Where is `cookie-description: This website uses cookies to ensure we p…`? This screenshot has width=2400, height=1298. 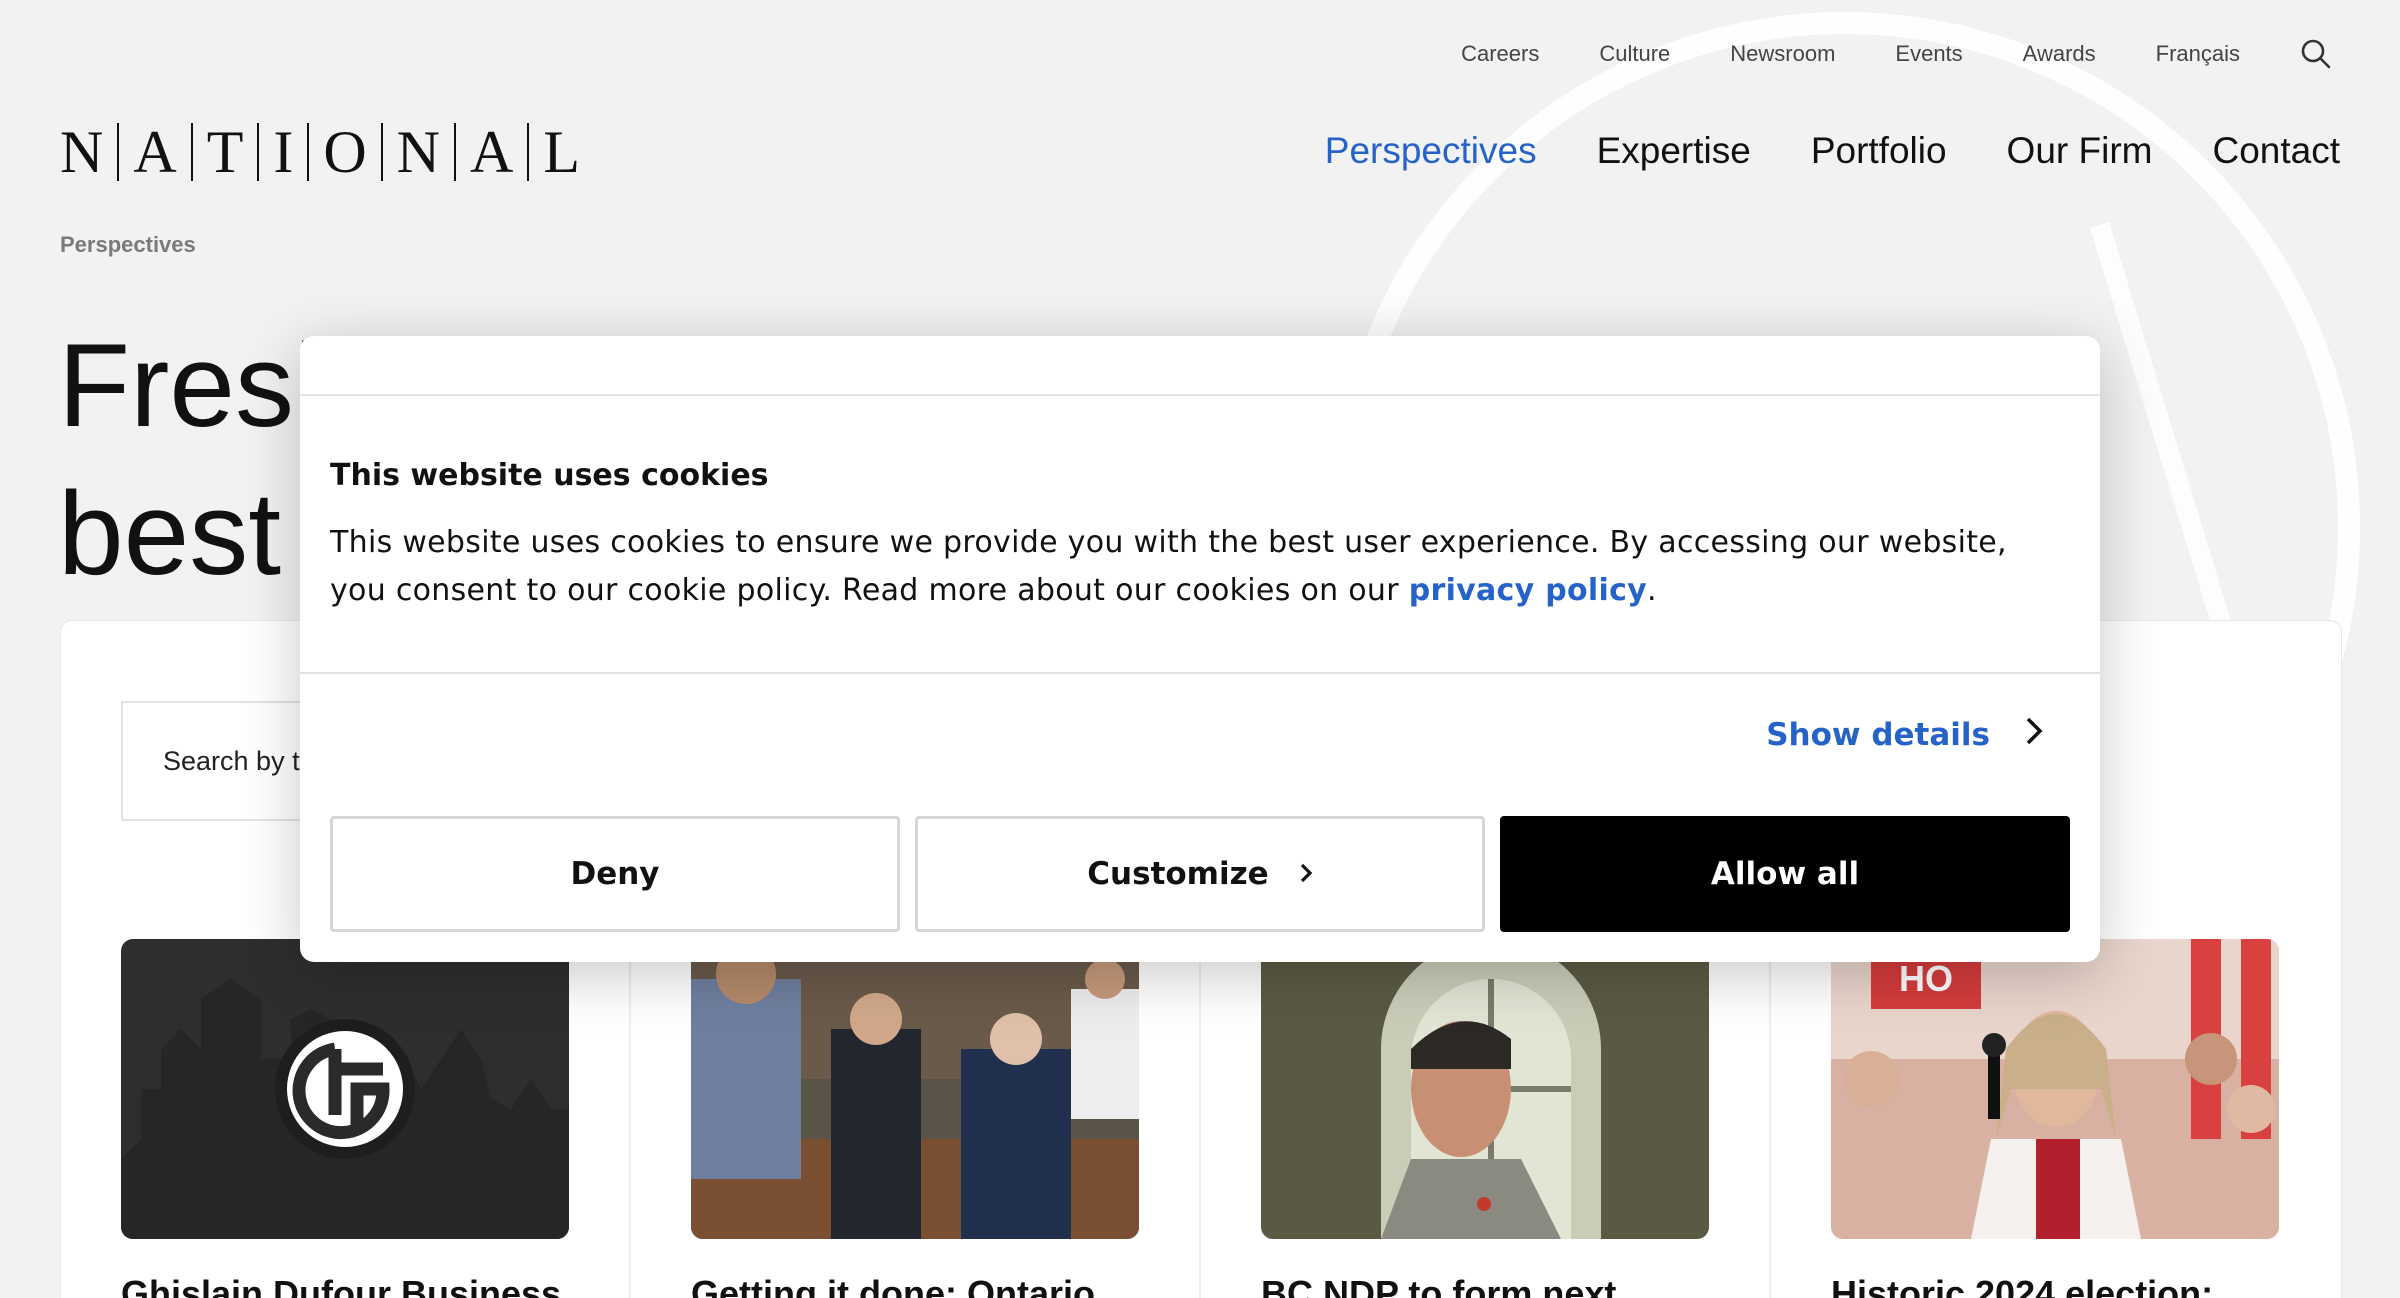 cookie-description: This website uses cookies to ensure we p… is located at coordinates (1200, 567).